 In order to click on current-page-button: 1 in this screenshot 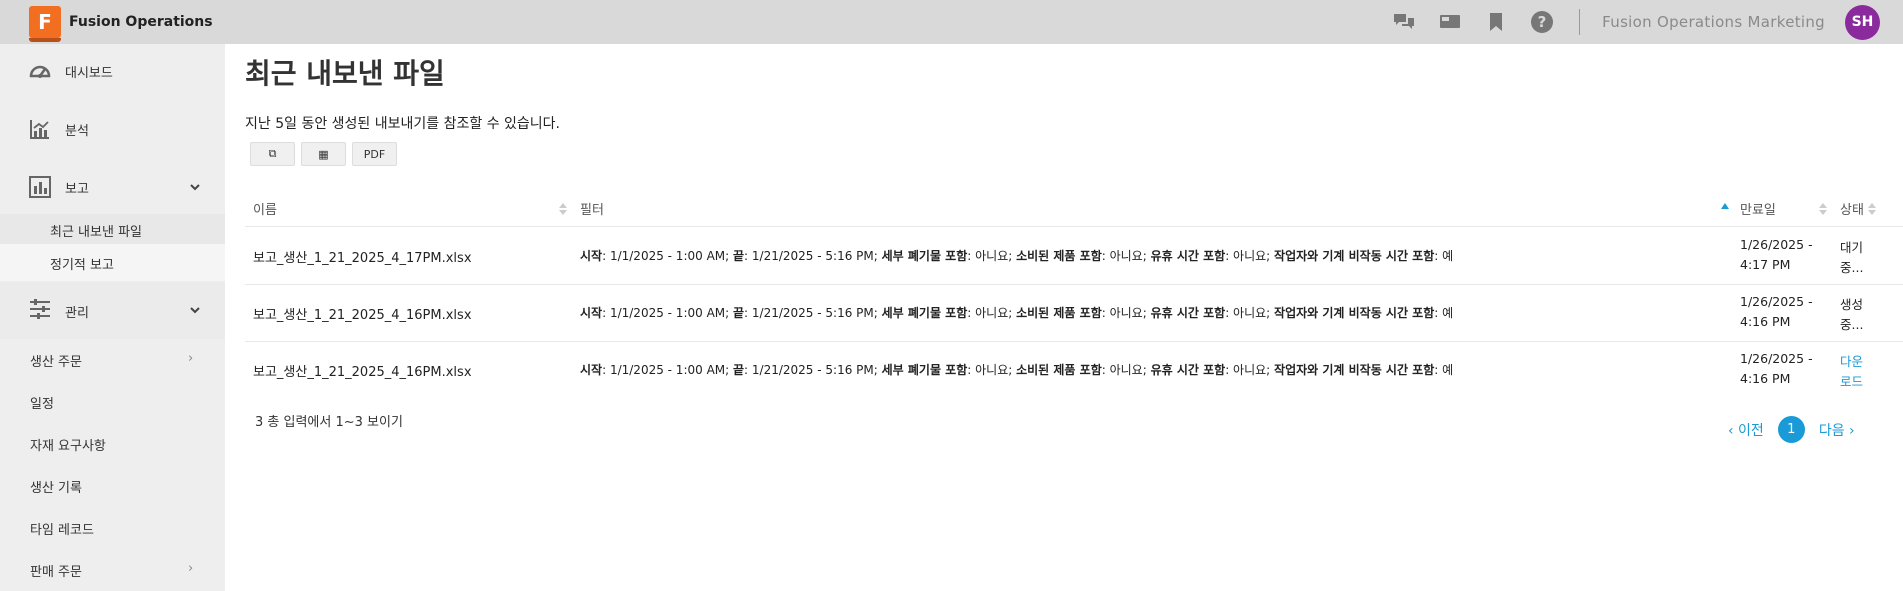, I will do `click(1791, 429)`.